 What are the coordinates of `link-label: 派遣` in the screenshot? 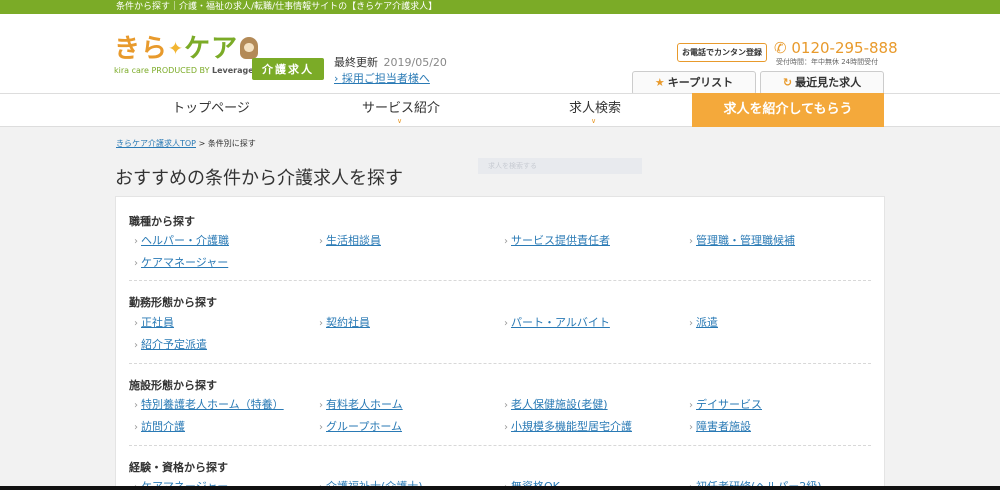 It's located at (707, 322).